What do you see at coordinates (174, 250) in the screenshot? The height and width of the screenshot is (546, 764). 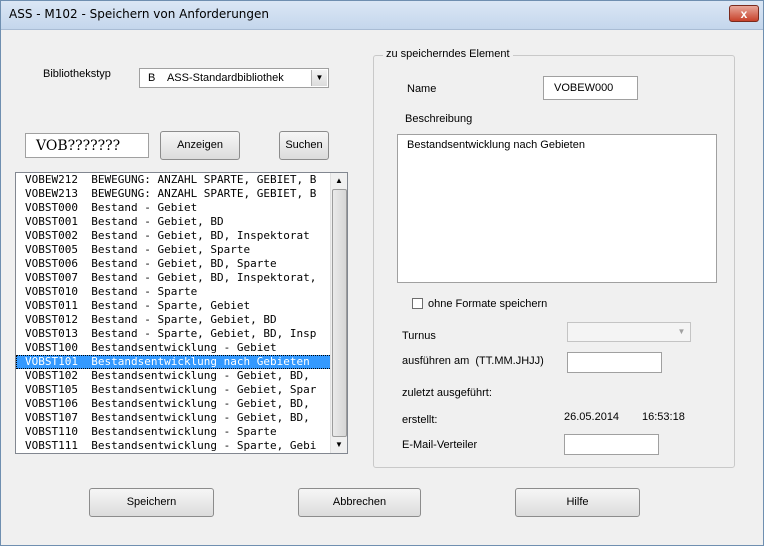 I see `list-item: VOBST005 Bestand - Gebiet, Sparte` at bounding box center [174, 250].